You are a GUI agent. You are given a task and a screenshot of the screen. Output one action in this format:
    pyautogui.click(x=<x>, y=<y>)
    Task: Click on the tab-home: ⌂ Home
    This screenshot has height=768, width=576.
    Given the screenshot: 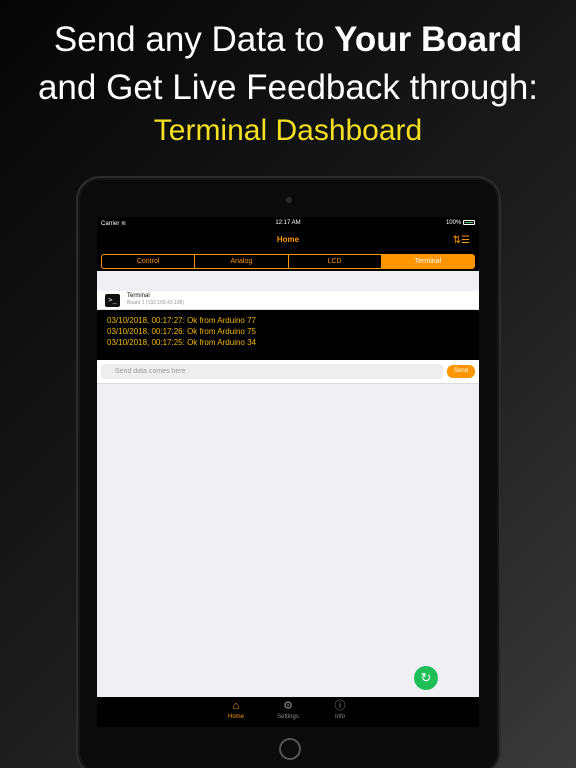 What is the action you would take?
    pyautogui.click(x=236, y=712)
    